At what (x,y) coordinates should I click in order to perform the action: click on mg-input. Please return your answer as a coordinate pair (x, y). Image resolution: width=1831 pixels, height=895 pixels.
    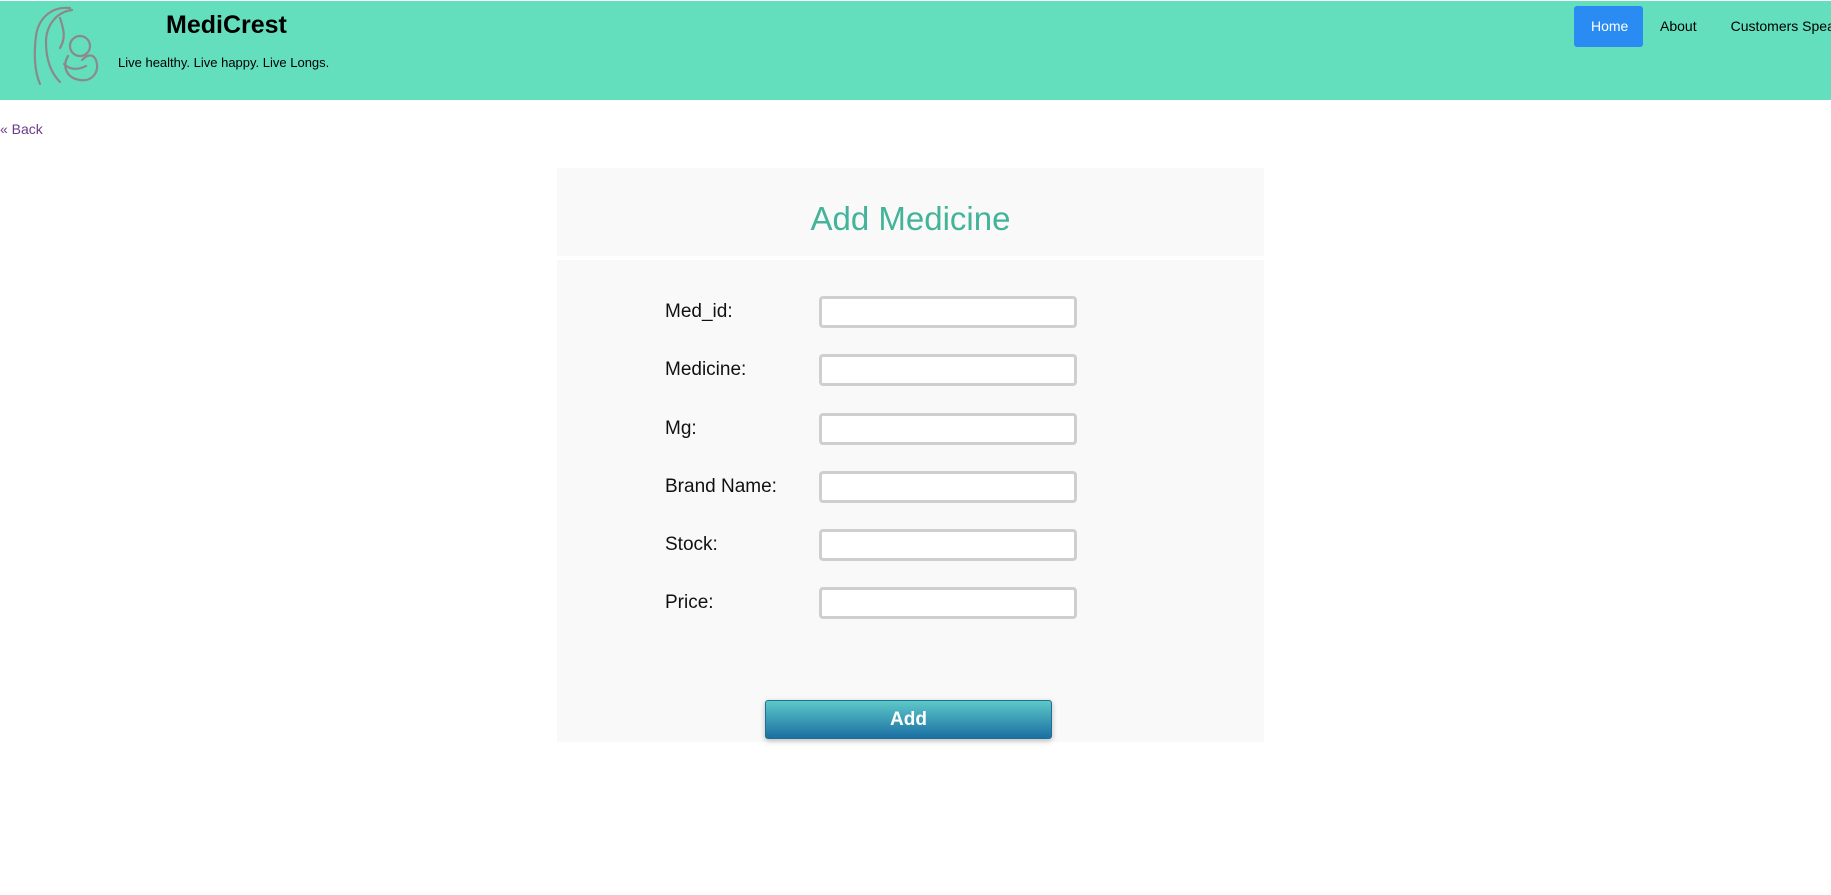
    Looking at the image, I should click on (948, 429).